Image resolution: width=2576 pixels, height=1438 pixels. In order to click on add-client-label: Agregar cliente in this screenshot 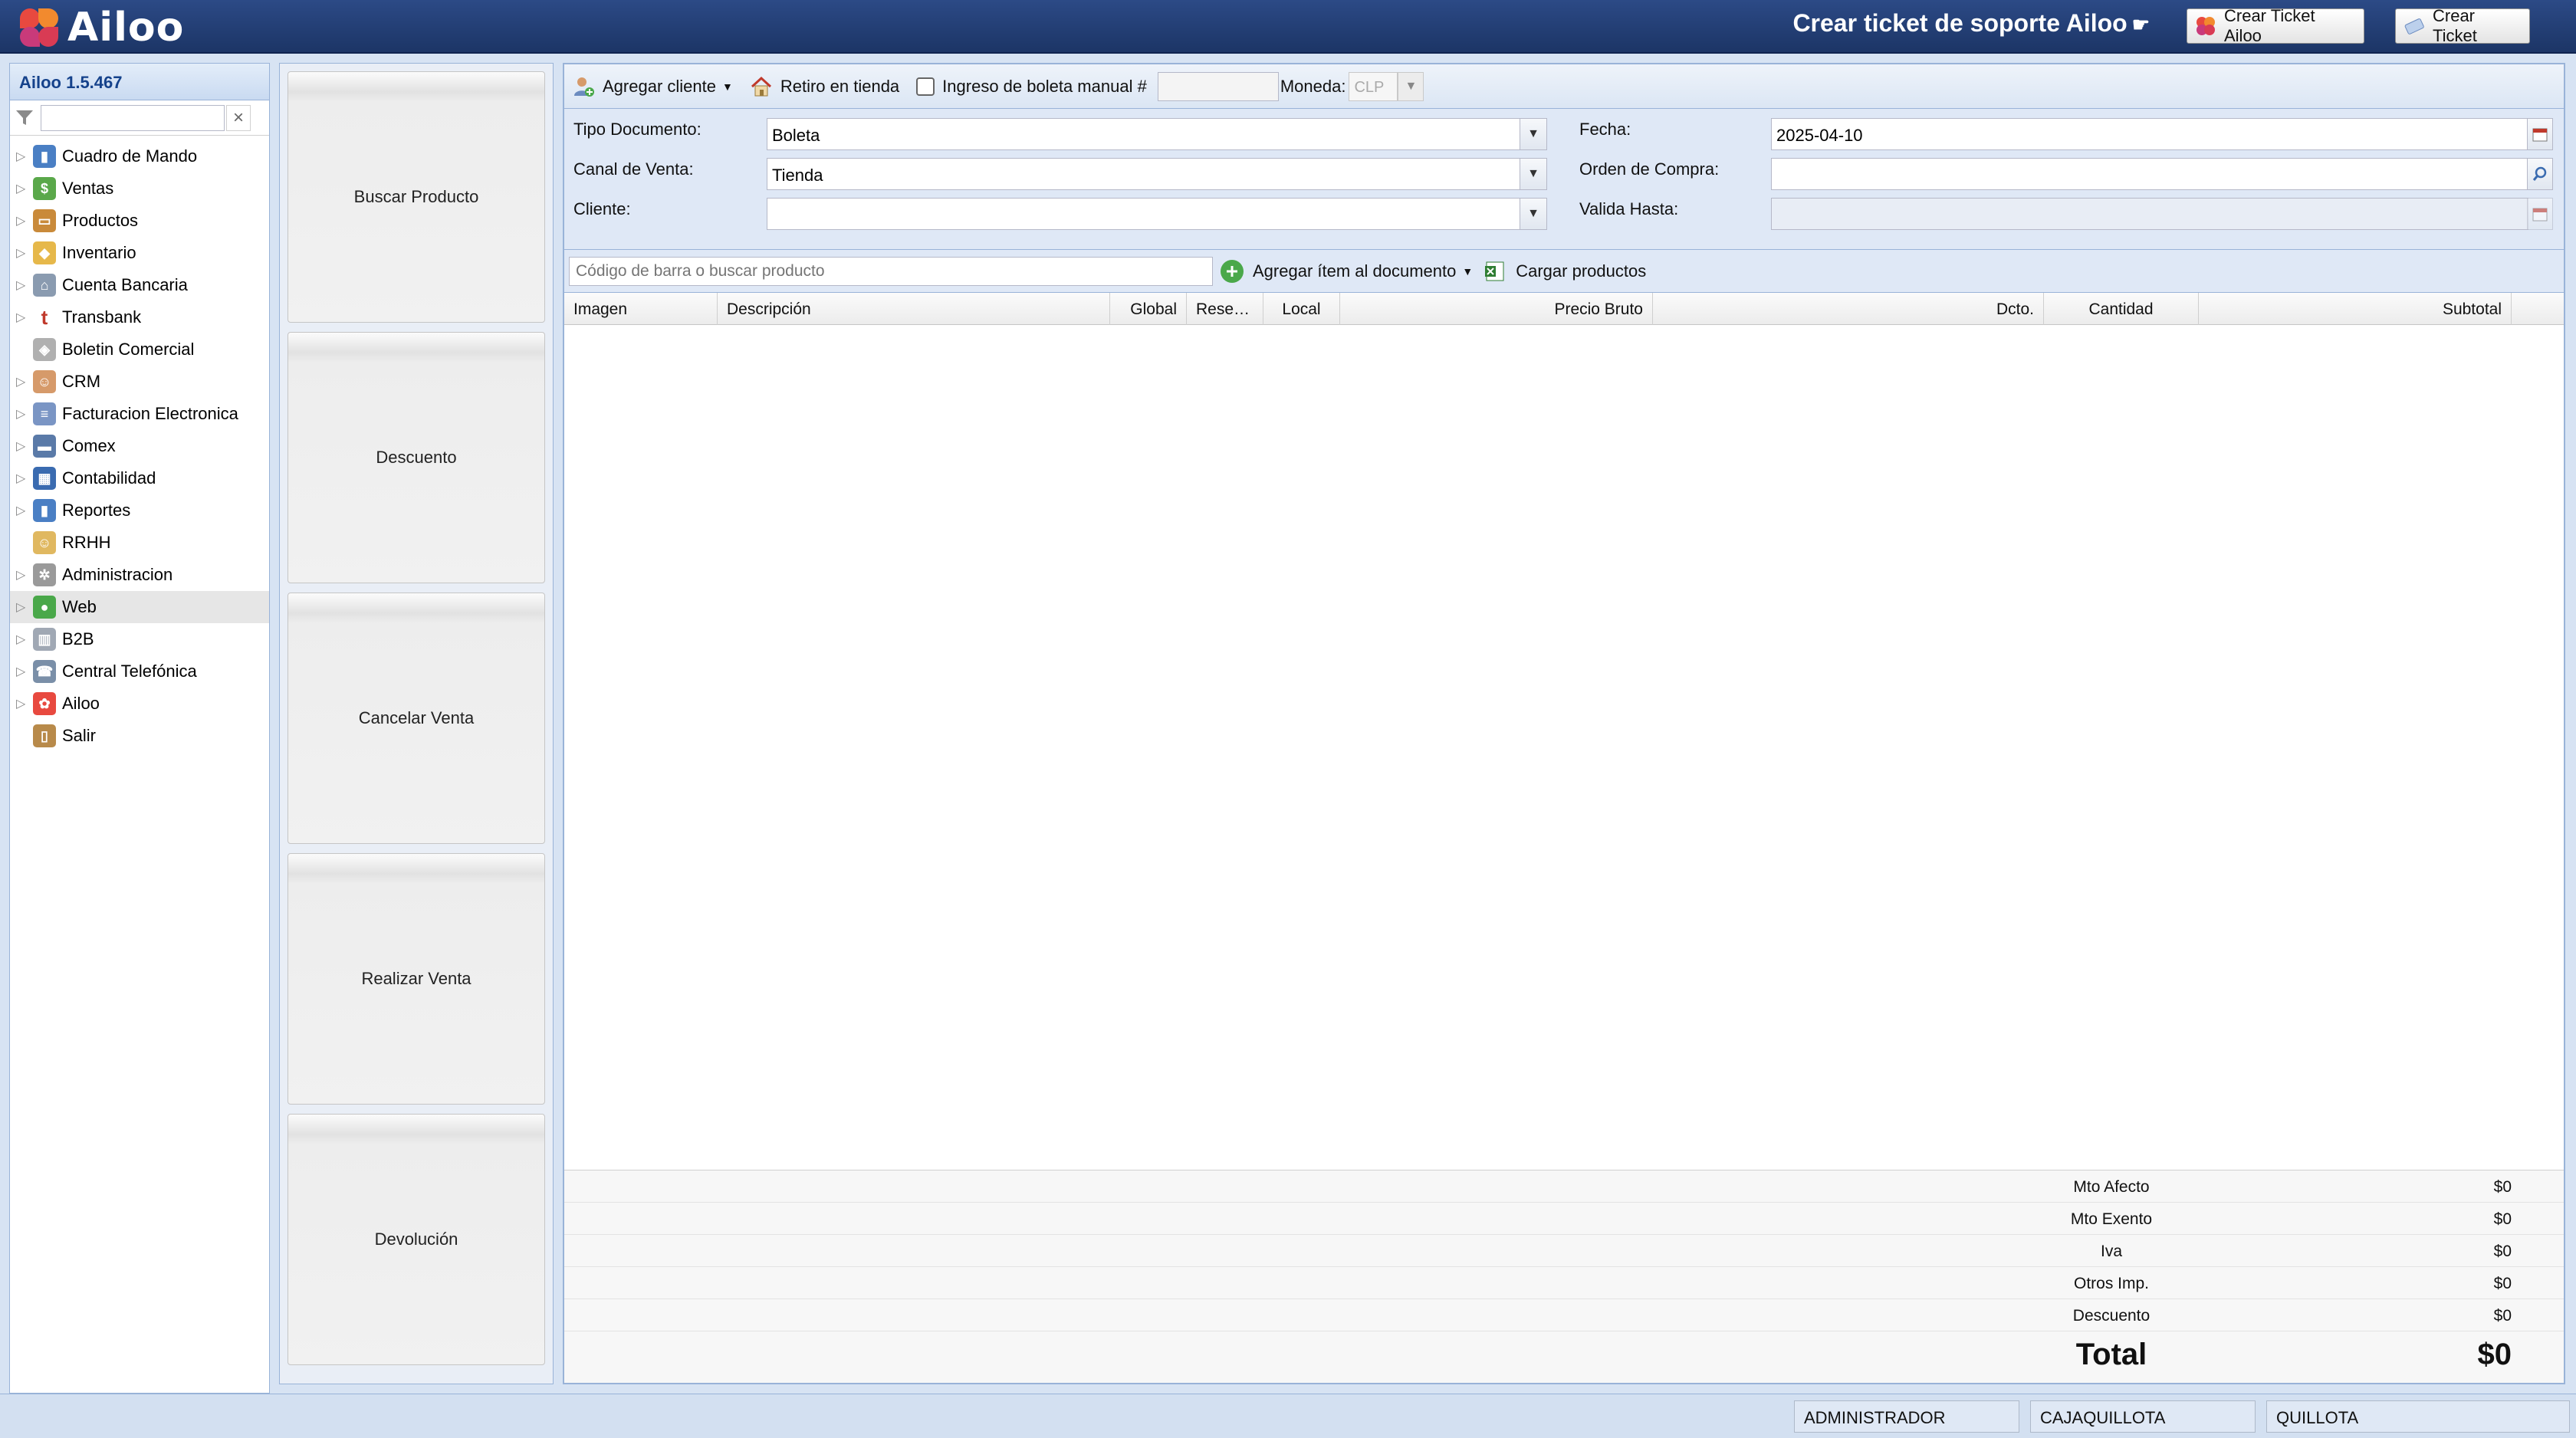, I will do `click(660, 86)`.